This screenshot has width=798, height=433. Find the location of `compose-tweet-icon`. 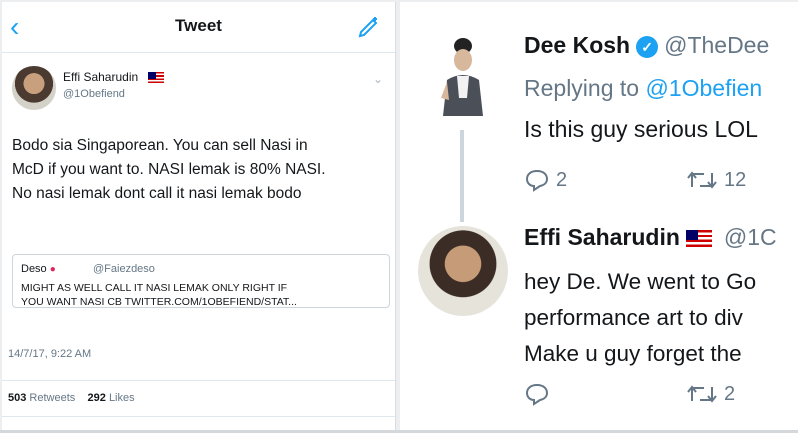

compose-tweet-icon is located at coordinates (369, 29).